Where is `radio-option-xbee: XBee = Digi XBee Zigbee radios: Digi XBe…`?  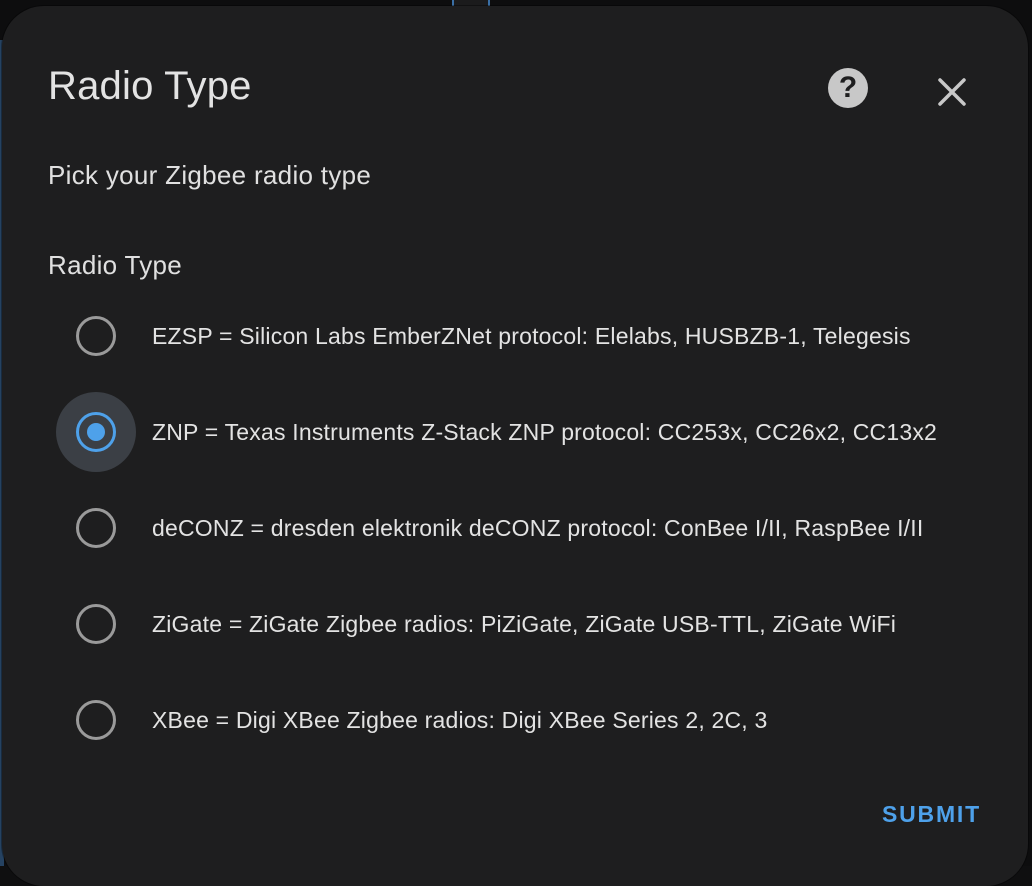
radio-option-xbee: XBee = Digi XBee Zigbee radios: Digi XBe… is located at coordinates (515, 720).